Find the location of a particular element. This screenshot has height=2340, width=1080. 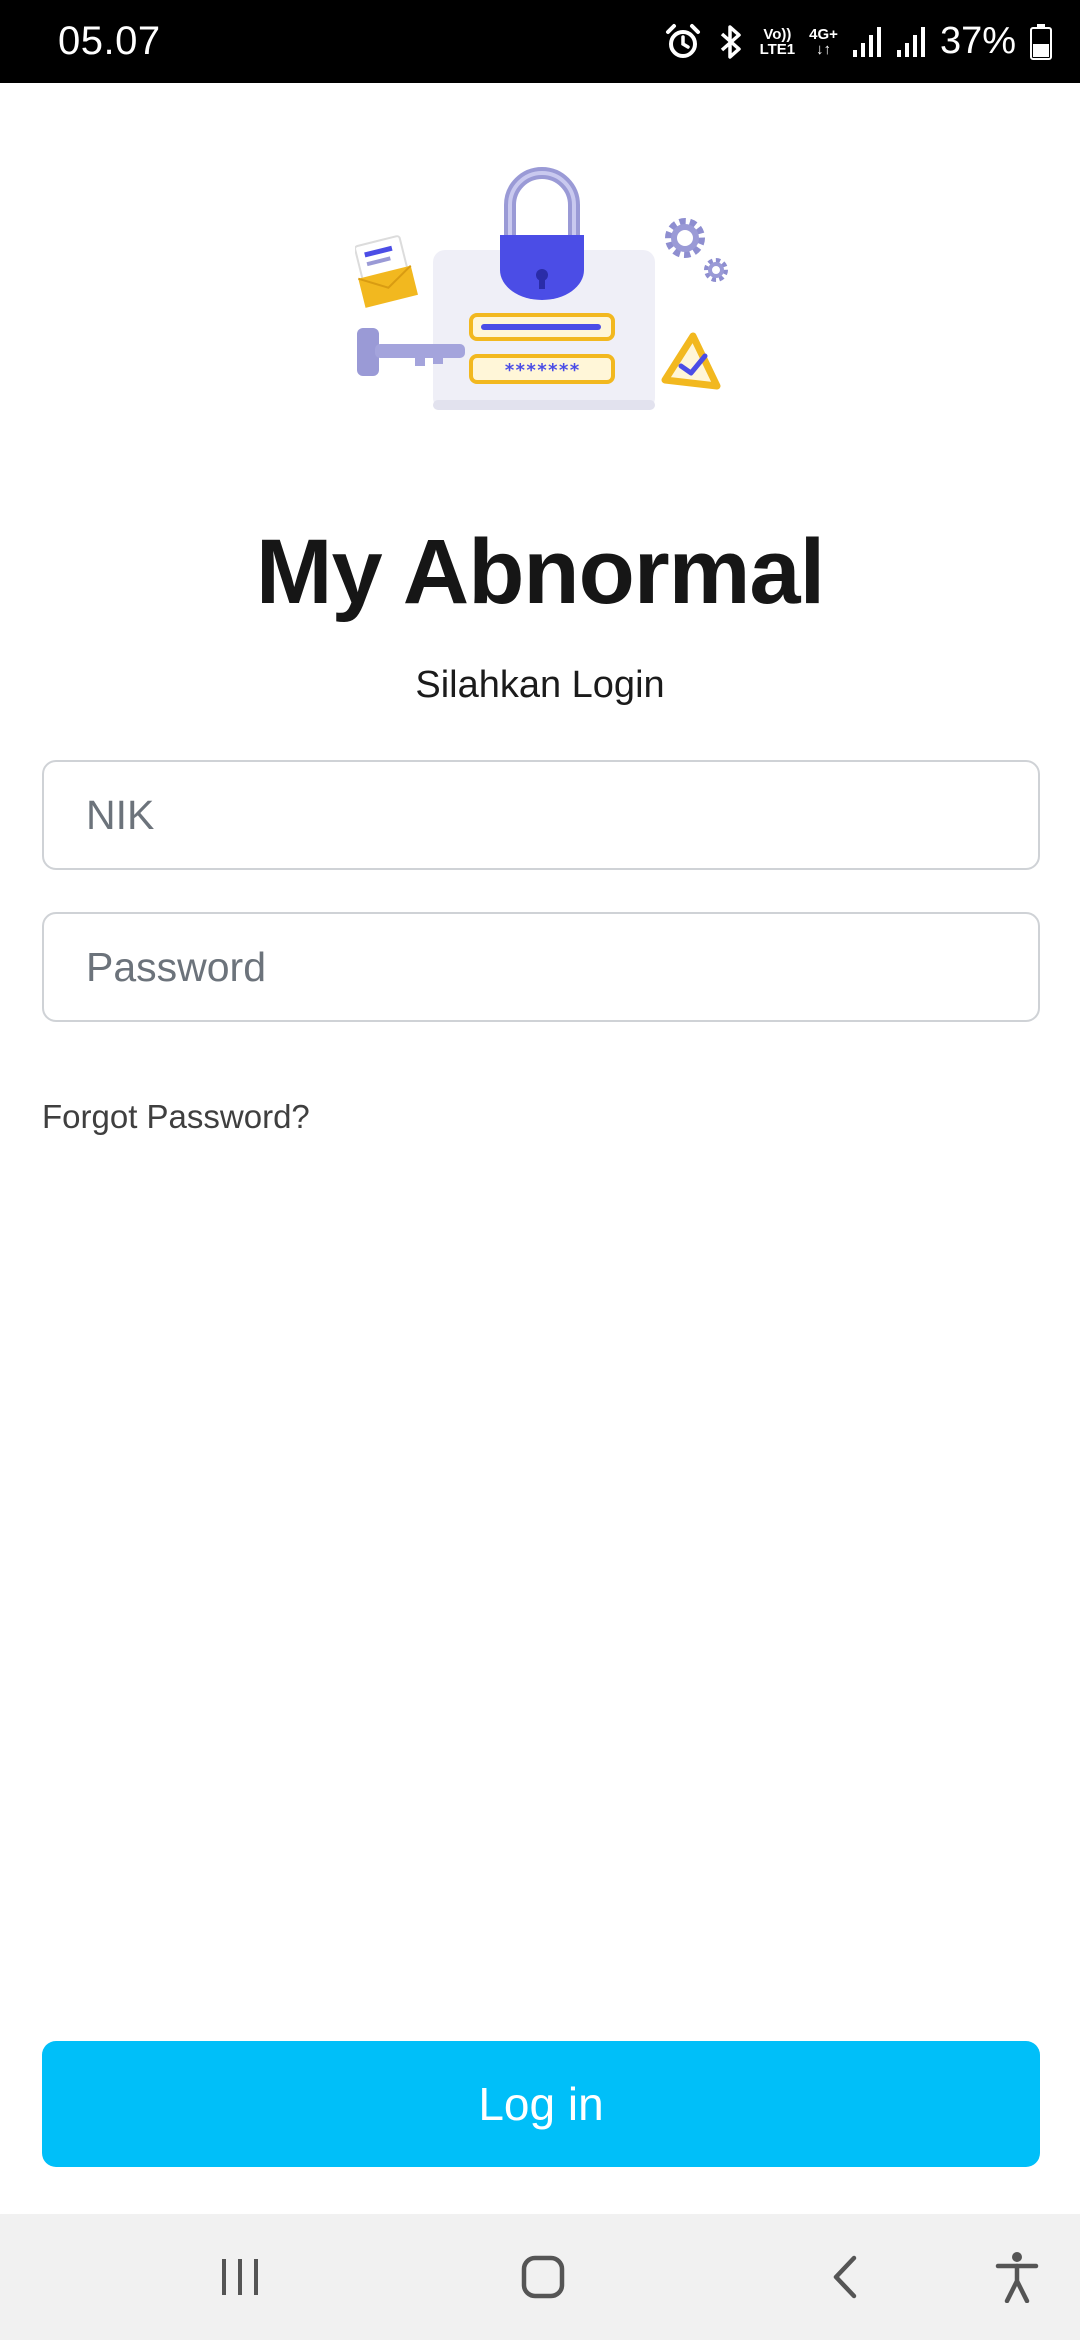

data-4g-icon: 4G+ ↓↑ is located at coordinates (823, 41).